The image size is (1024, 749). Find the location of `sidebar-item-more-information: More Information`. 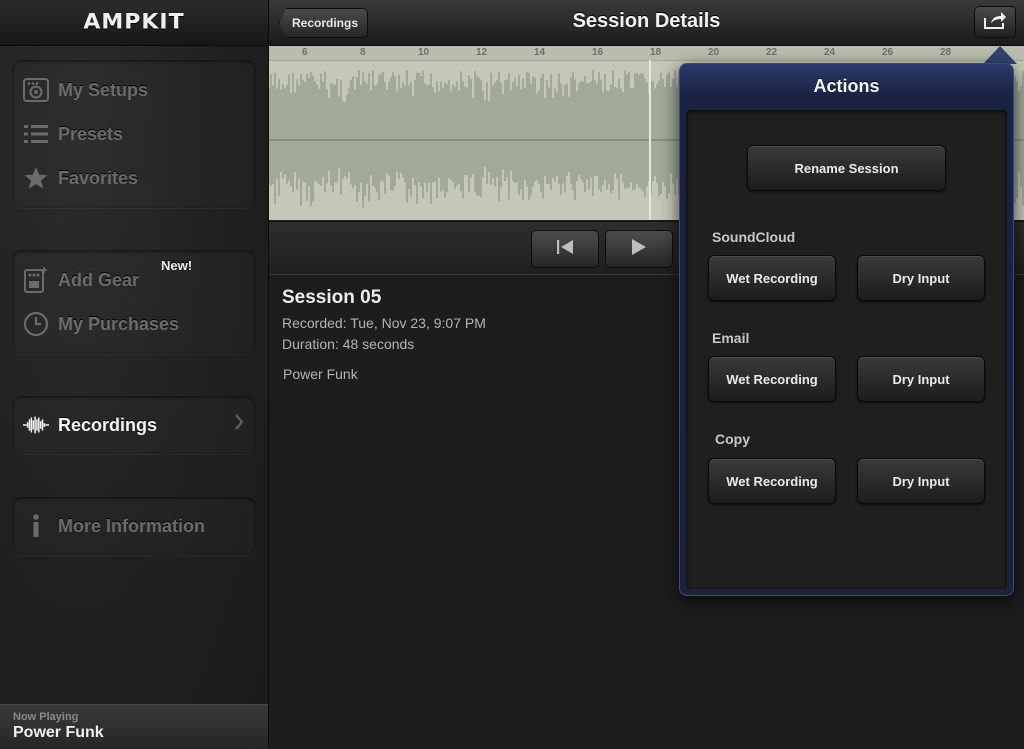

sidebar-item-more-information: More Information is located at coordinates (136, 526).